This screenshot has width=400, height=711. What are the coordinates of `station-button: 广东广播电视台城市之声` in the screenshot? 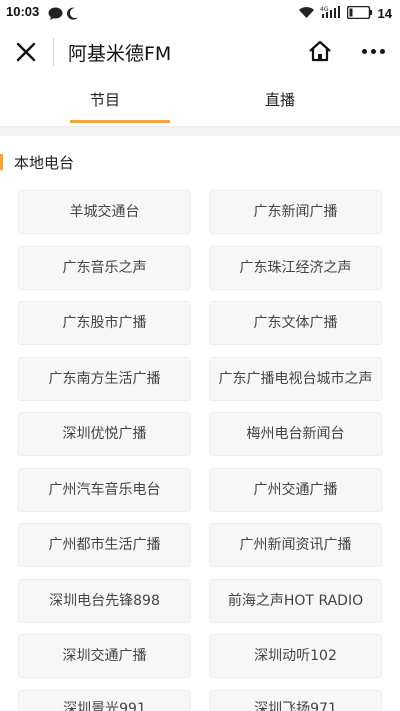 It's located at (295, 379).